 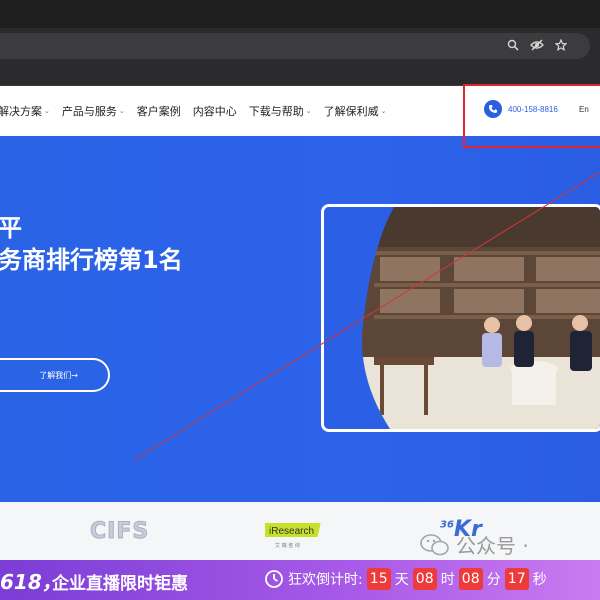 I want to click on promo-banner: 618， 企业直播限时钜惠 狂欢倒计时: 15 天 08 时 08 分 17 秒, so click(x=300, y=580).